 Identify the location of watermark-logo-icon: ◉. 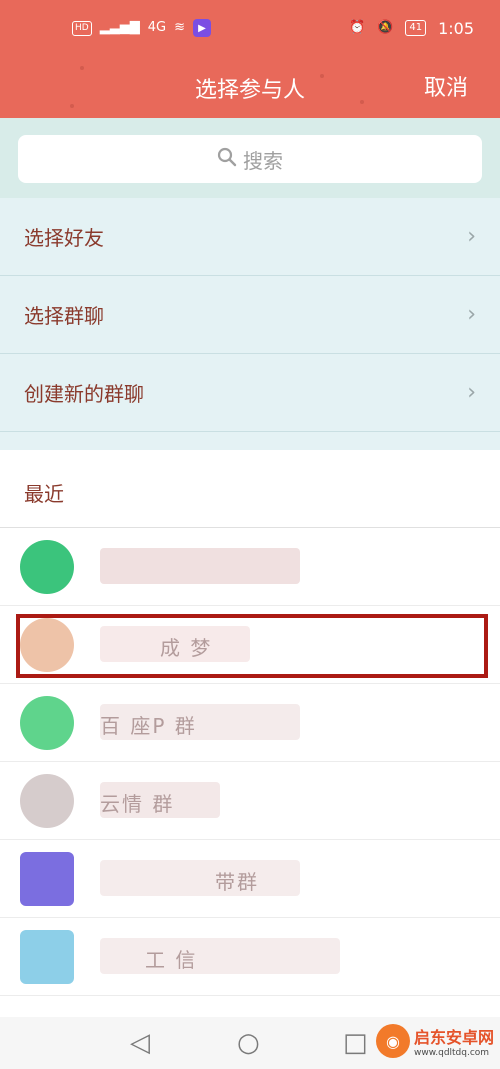
(392, 1041).